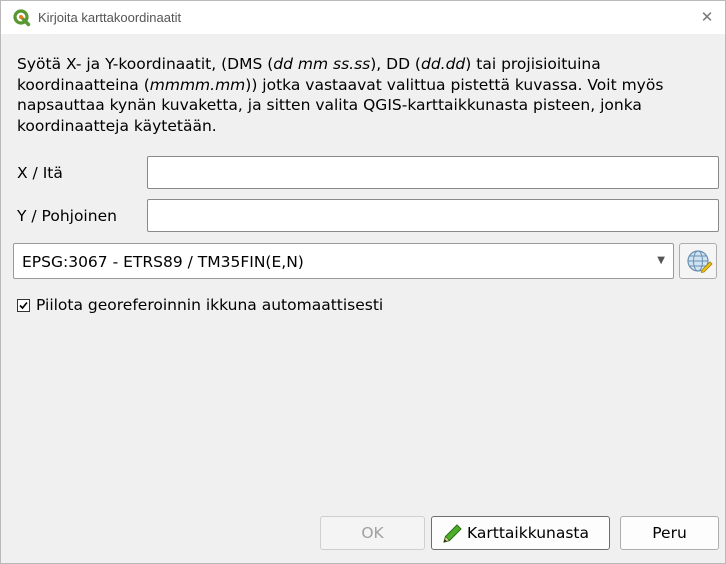 The image size is (726, 564). What do you see at coordinates (395, 64) in the screenshot?
I see `desc-part-2: ), DD (` at bounding box center [395, 64].